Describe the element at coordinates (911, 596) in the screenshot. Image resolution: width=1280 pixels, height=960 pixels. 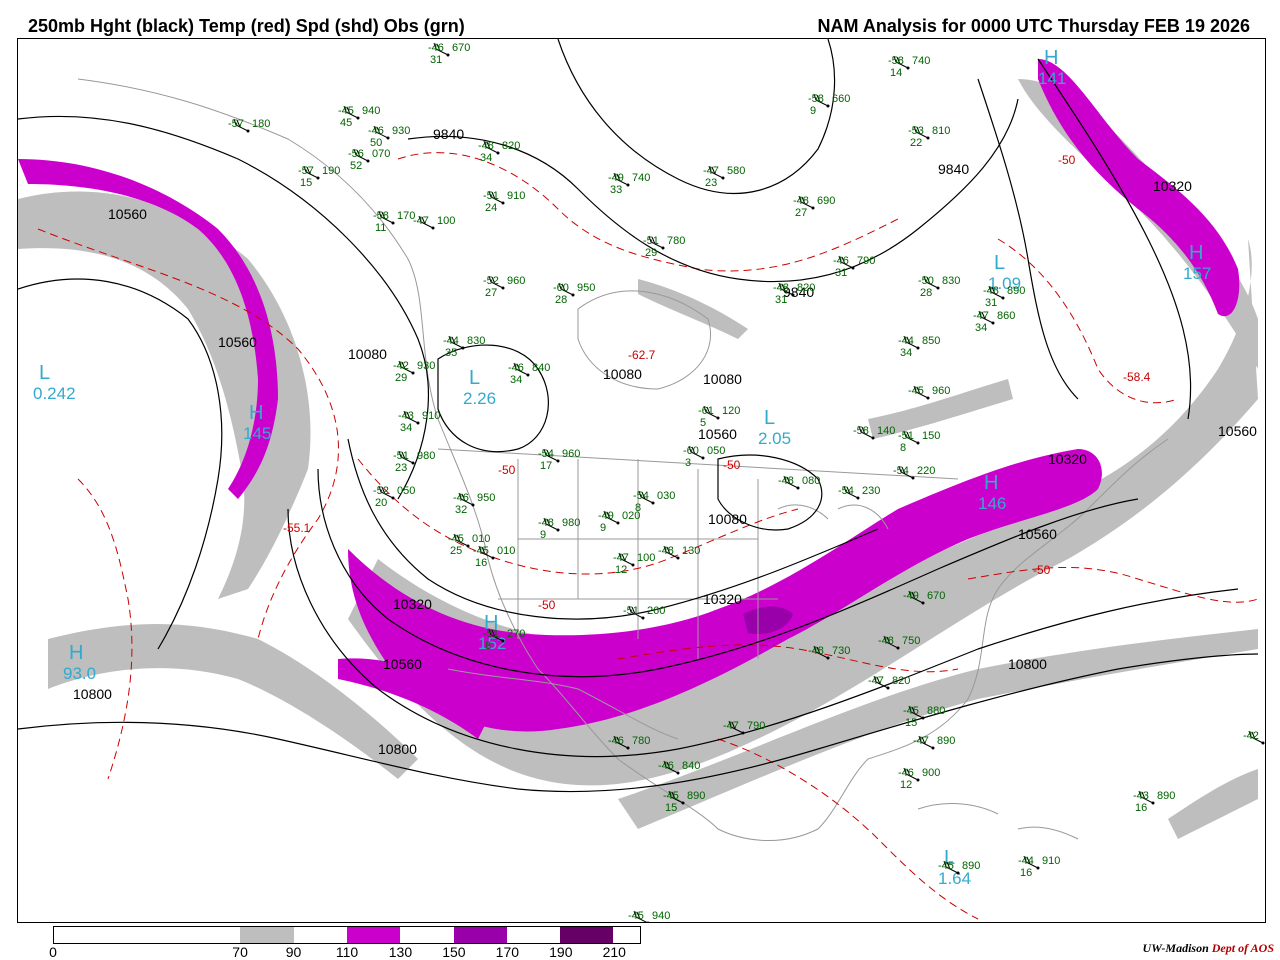
I see `obs-temp: -49` at that location.